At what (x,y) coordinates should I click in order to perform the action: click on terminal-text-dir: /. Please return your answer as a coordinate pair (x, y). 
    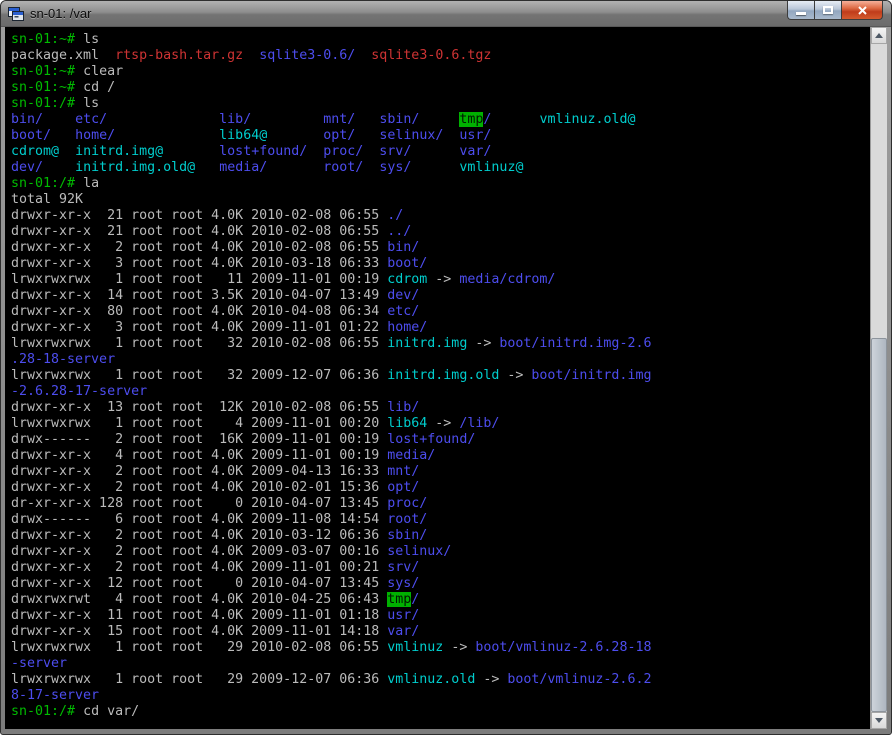
    Looking at the image, I should click on (415, 599).